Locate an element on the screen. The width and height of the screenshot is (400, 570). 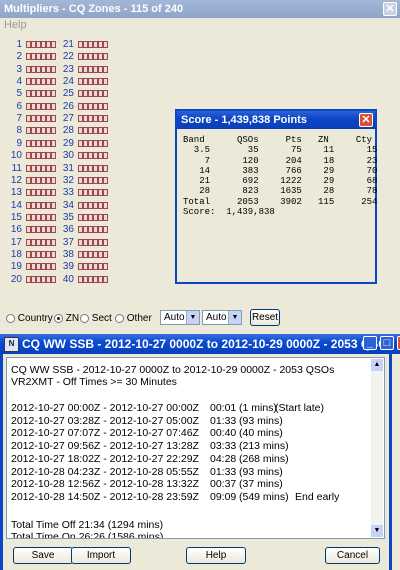
log-line: 2012-10-28 04:23Z - 2012-10-28 05:55Z is located at coordinates (105, 471).